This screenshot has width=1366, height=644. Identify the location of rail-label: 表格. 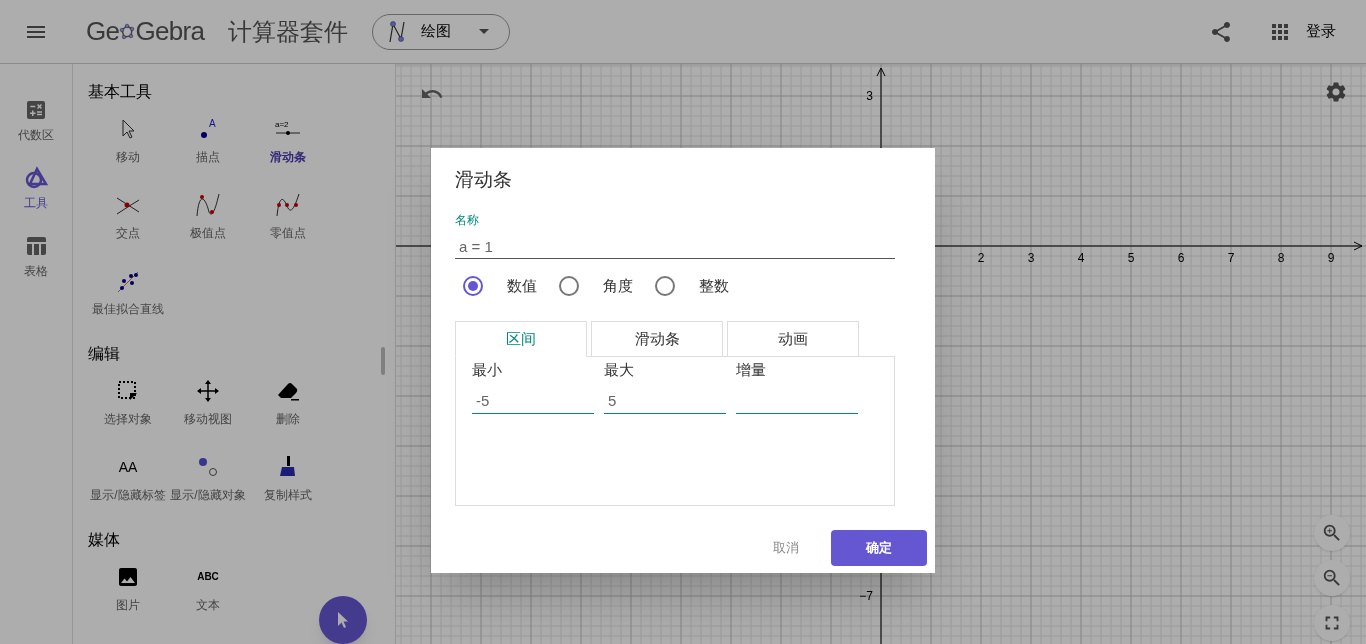
(36, 271).